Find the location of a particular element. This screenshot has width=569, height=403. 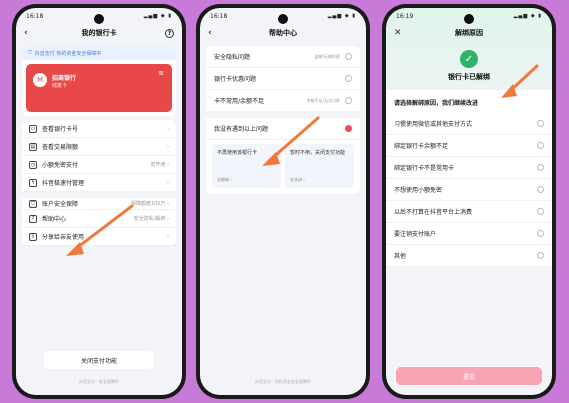

reason-option: 其他 is located at coordinates (469, 256).